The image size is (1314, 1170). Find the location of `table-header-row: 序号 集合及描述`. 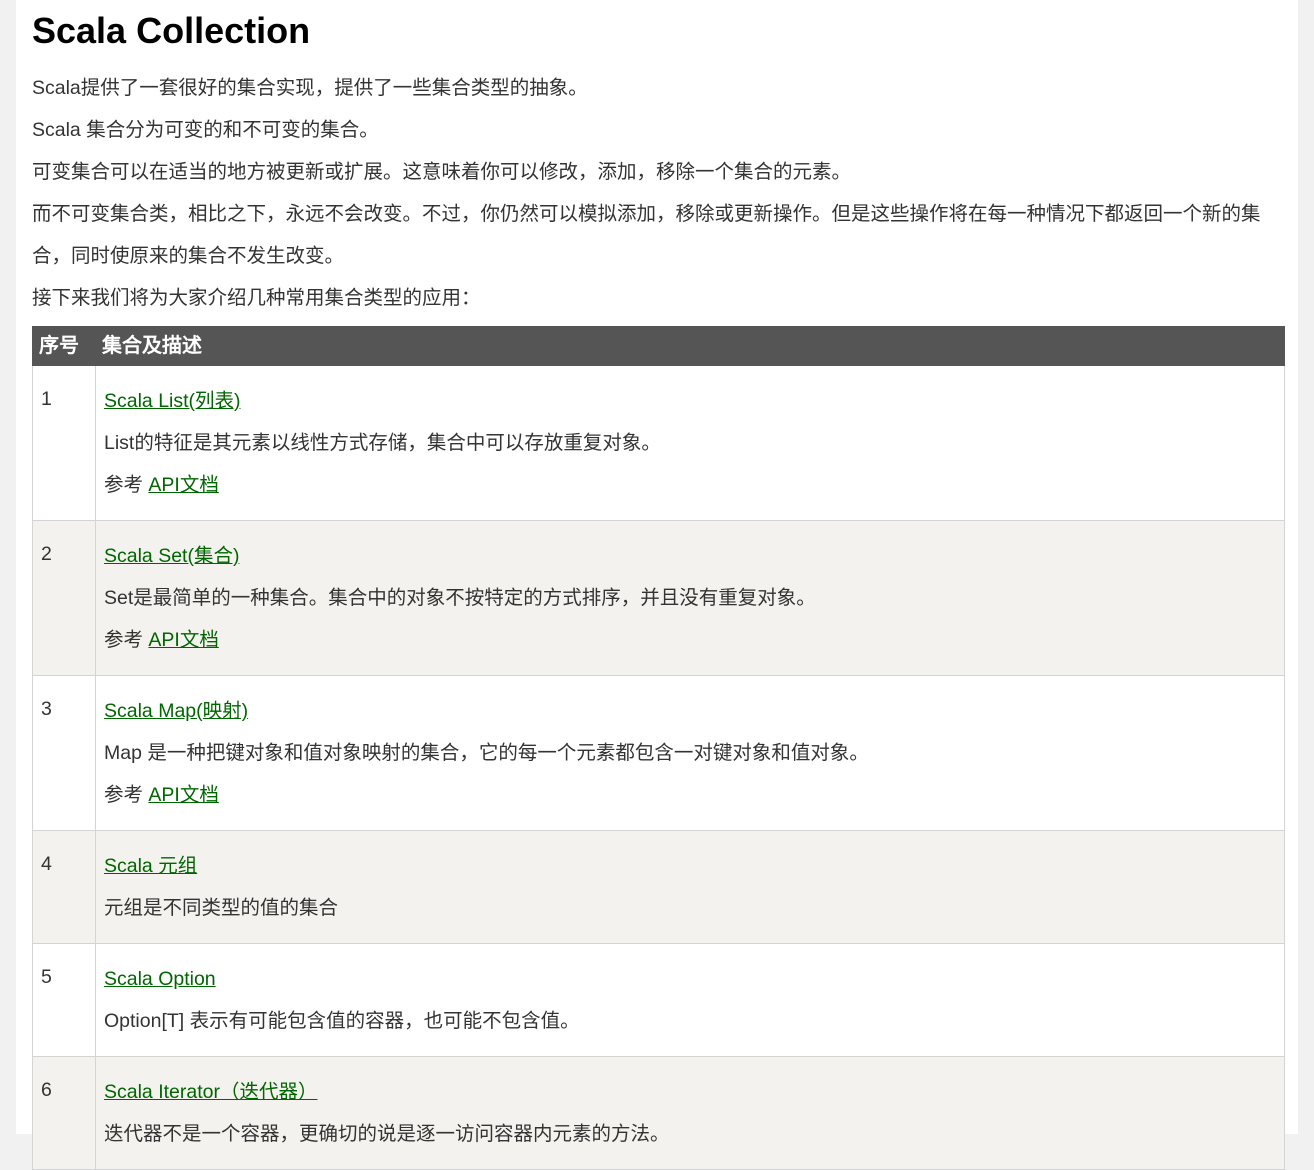

table-header-row: 序号 集合及描述 is located at coordinates (658, 346).